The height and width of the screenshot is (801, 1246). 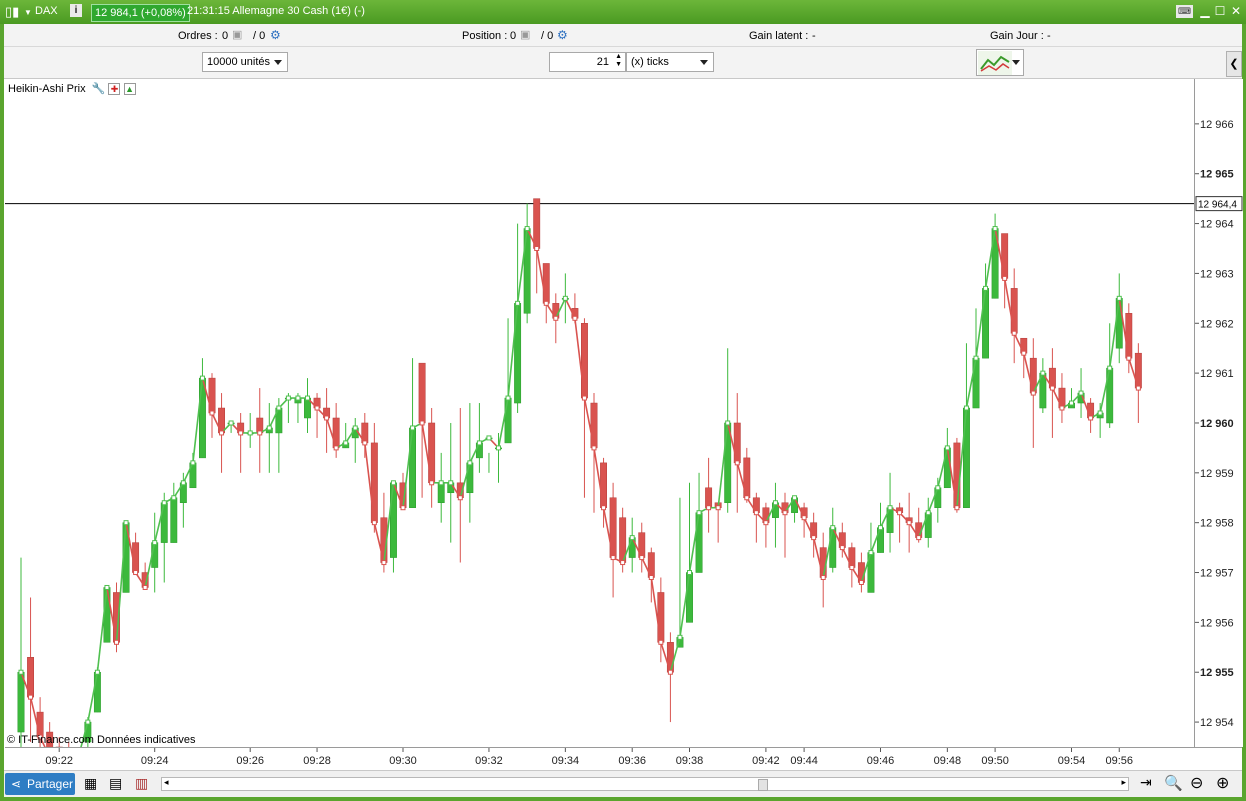 I want to click on scroll-thumb, so click(x=763, y=785).